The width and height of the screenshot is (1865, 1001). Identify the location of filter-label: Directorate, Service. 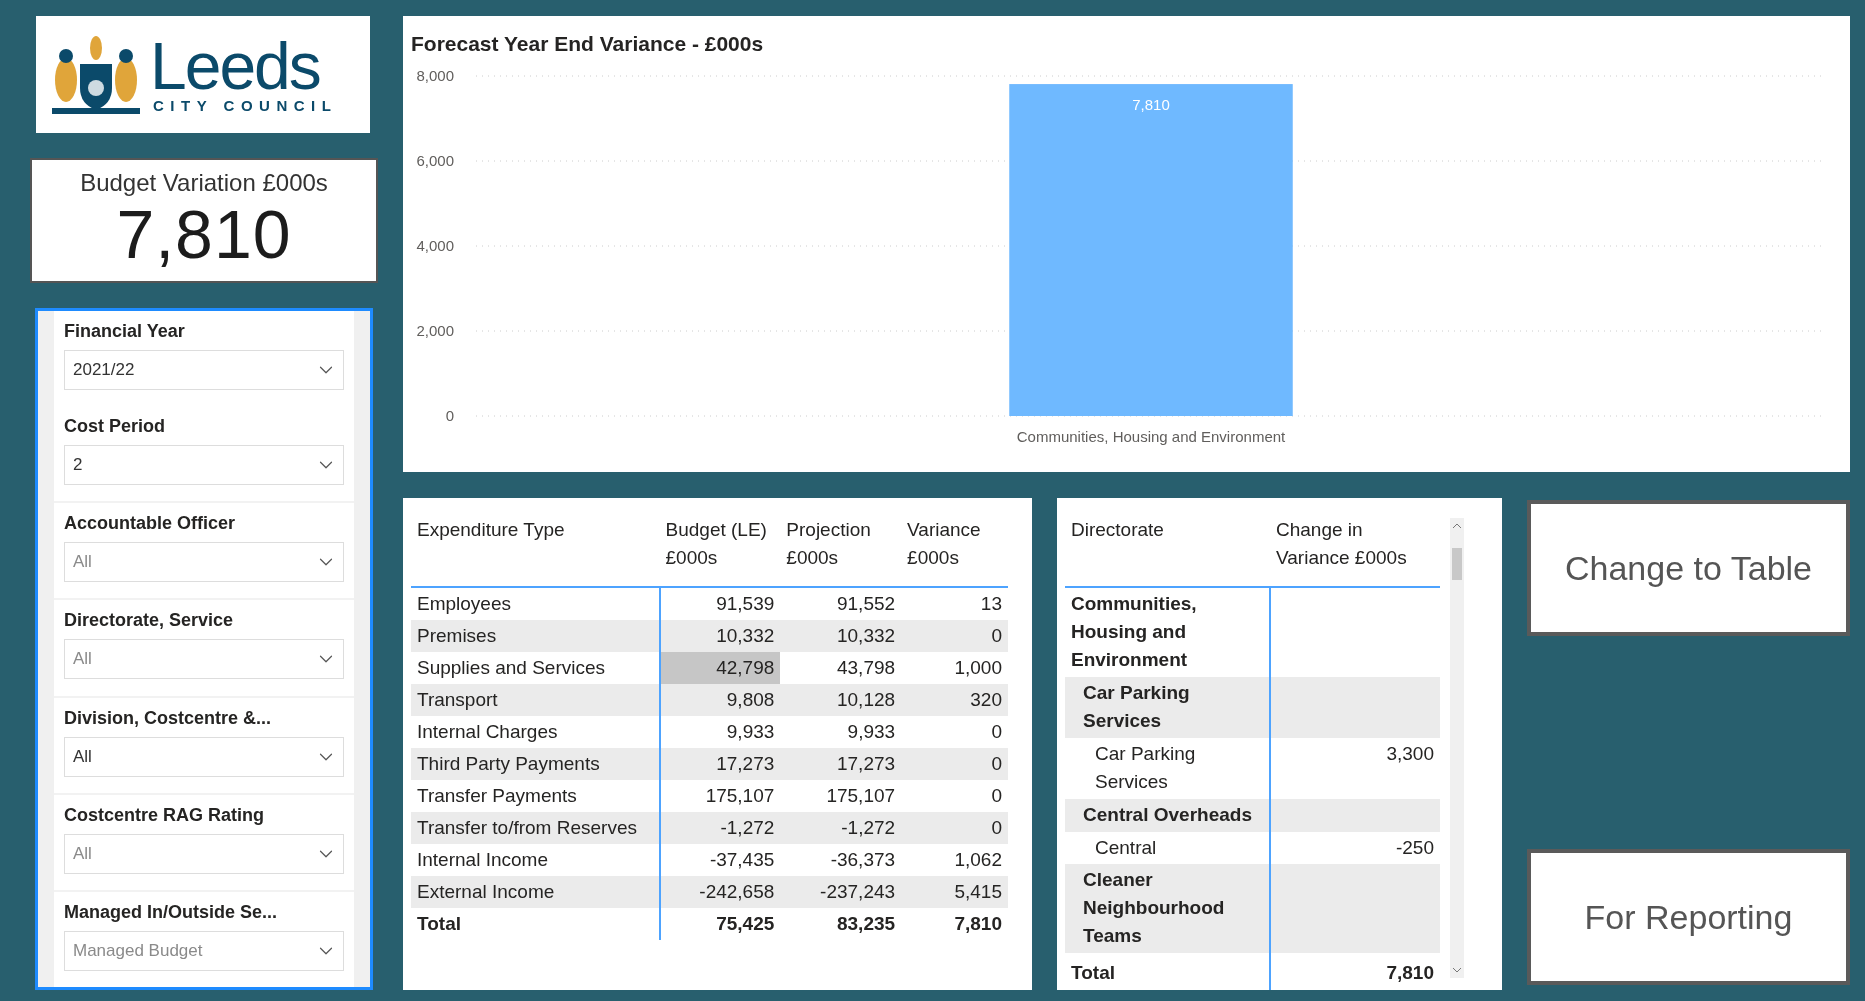
(149, 621).